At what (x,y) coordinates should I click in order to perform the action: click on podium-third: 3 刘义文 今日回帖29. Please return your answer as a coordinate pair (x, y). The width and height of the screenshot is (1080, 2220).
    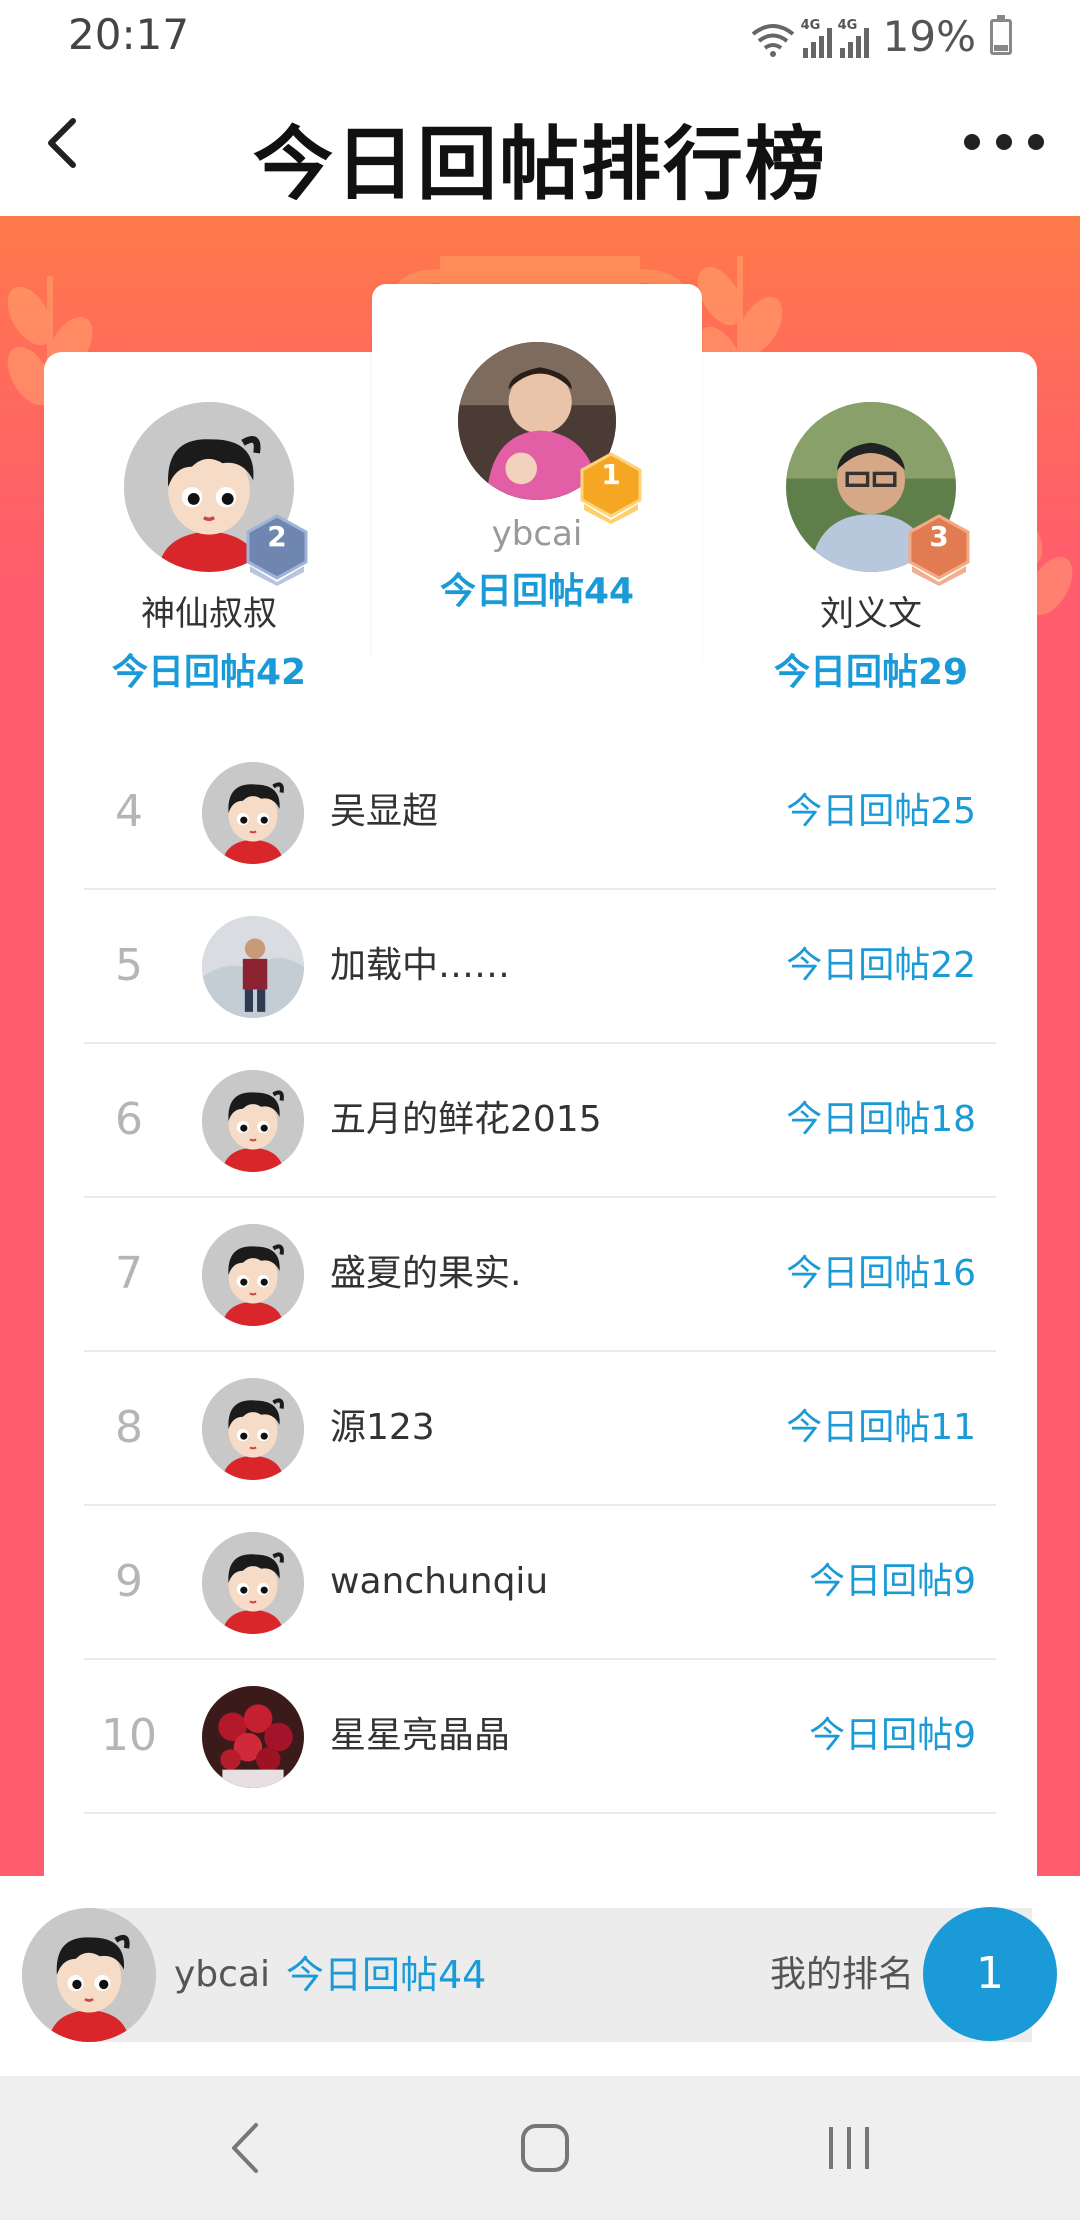
    Looking at the image, I should click on (871, 548).